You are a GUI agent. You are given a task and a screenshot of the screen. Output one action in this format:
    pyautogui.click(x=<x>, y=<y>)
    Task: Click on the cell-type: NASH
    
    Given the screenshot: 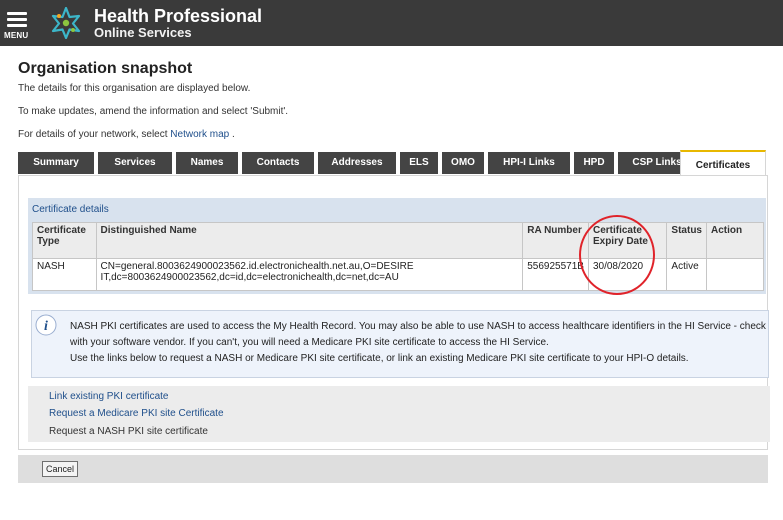 What is the action you would take?
    pyautogui.click(x=64, y=274)
    